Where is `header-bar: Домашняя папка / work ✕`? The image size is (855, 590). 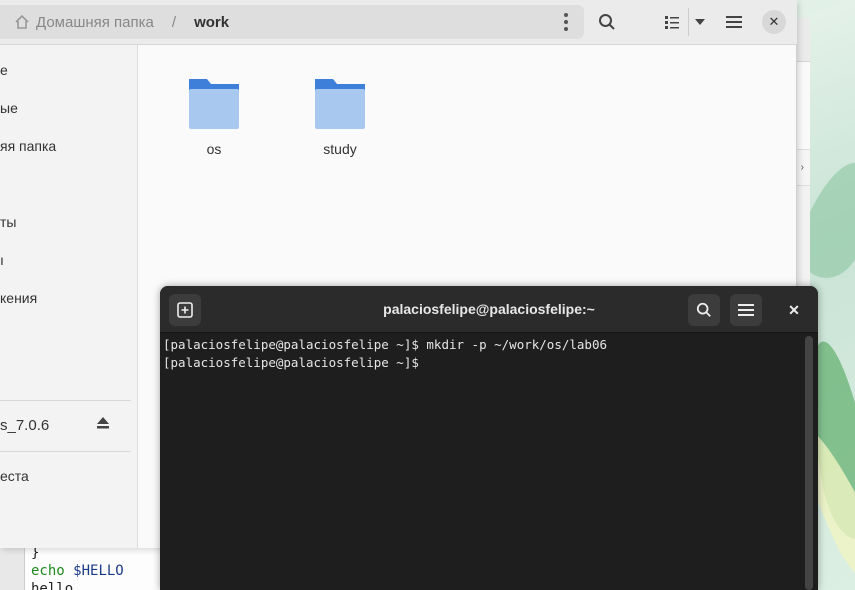
header-bar: Домашняя папка / work ✕ is located at coordinates (398, 22).